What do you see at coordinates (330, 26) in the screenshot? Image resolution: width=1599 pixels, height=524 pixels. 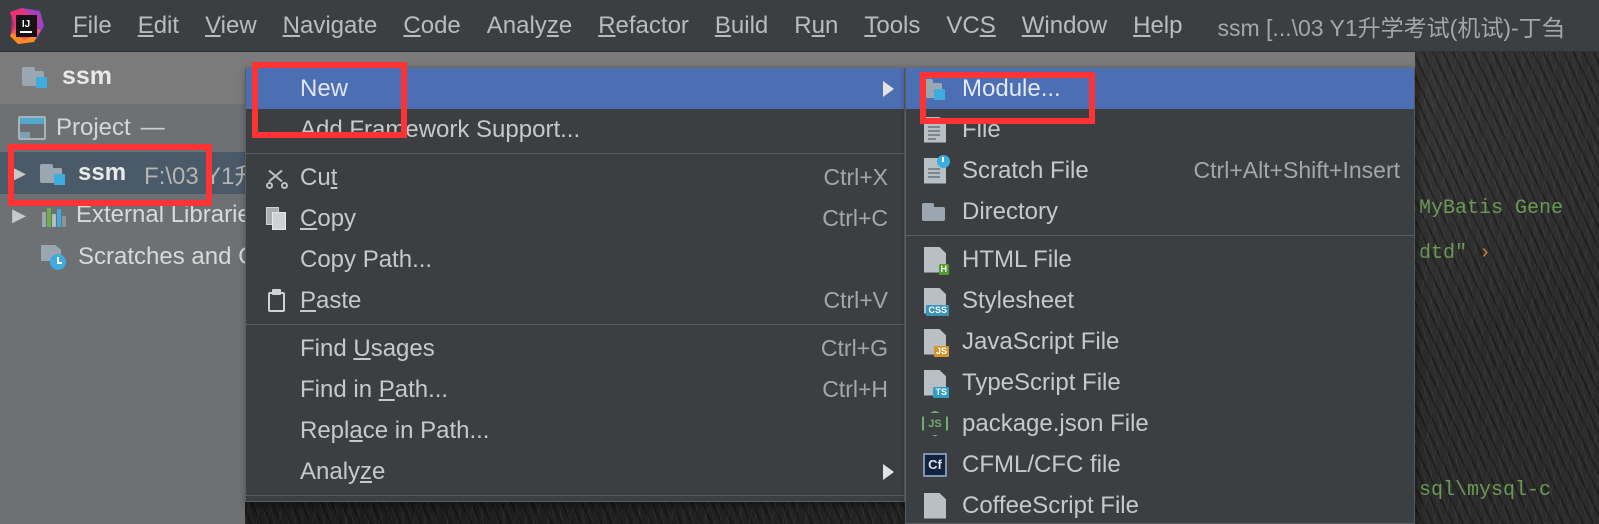 I see `menu-navigate: Navigate` at bounding box center [330, 26].